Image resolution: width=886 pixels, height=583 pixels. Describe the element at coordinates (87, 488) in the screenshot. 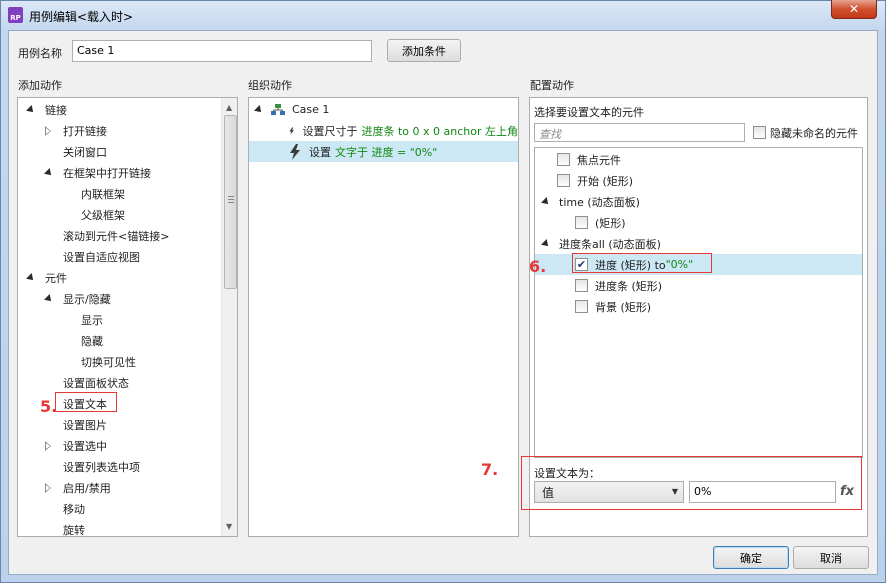

I see `add-action-label: 启用/禁用` at that location.